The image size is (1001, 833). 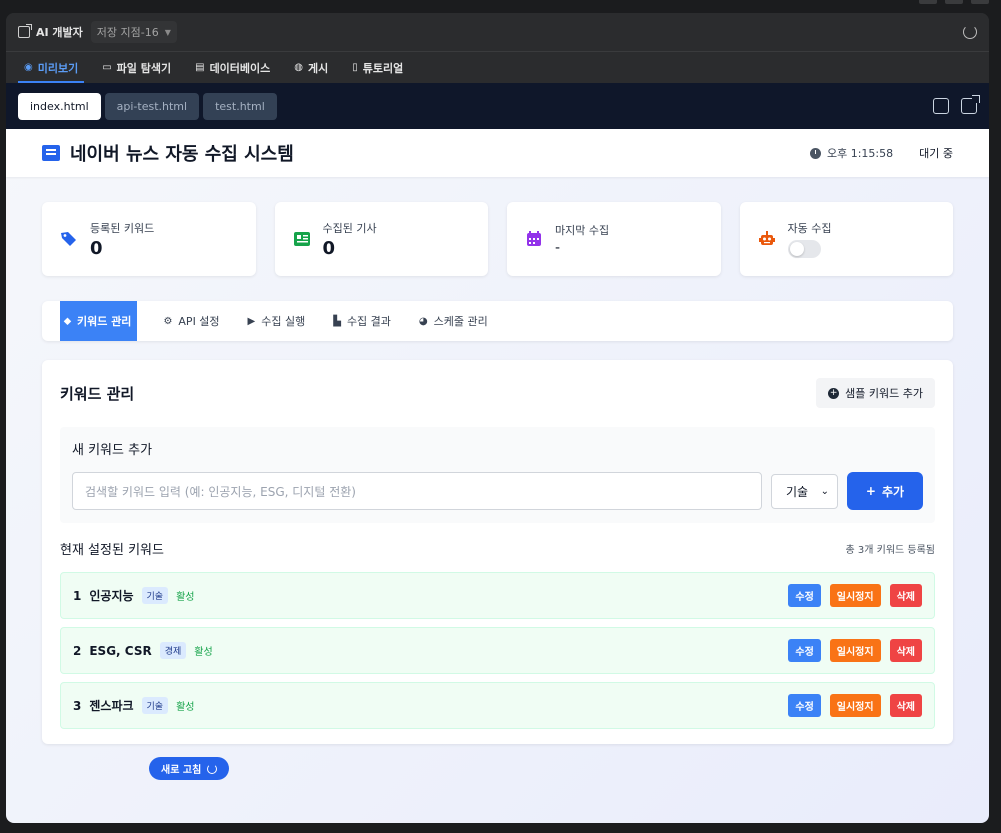 What do you see at coordinates (497, 393) in the screenshot?
I see `panel-header: 키워드 관리 + 샘플 키워드 추가` at bounding box center [497, 393].